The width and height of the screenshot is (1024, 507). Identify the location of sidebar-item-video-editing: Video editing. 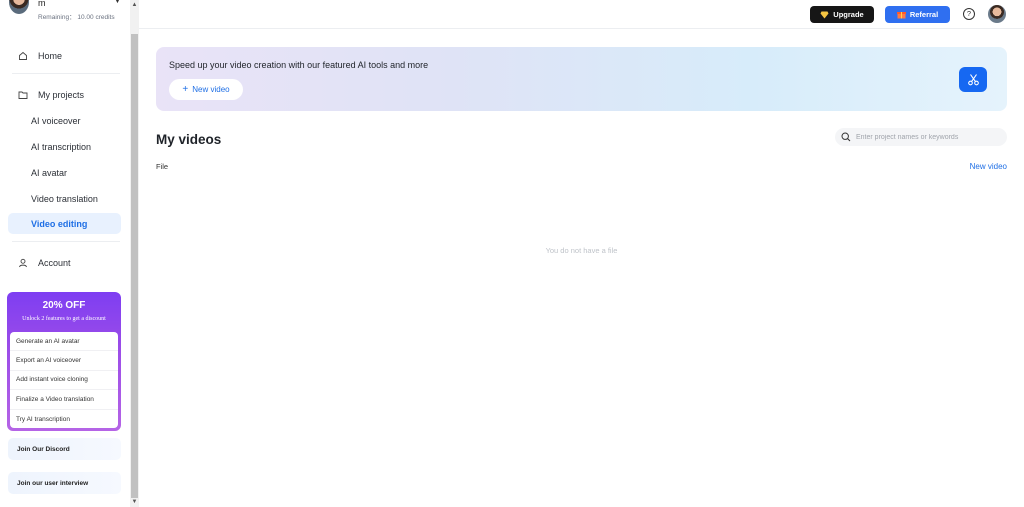
(64, 223).